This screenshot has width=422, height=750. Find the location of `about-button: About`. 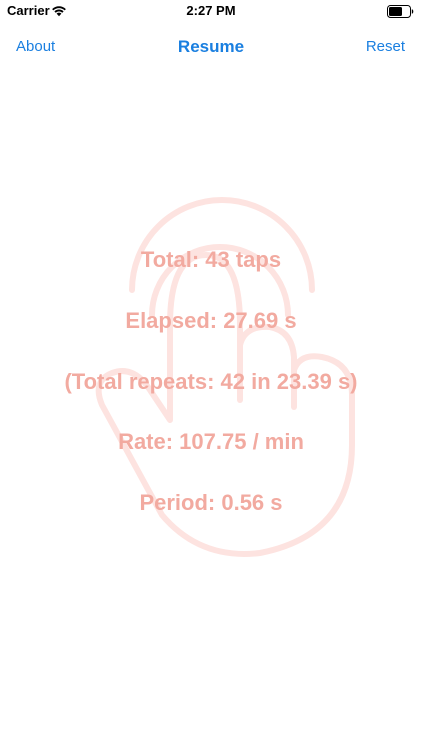

about-button: About is located at coordinates (35, 46).